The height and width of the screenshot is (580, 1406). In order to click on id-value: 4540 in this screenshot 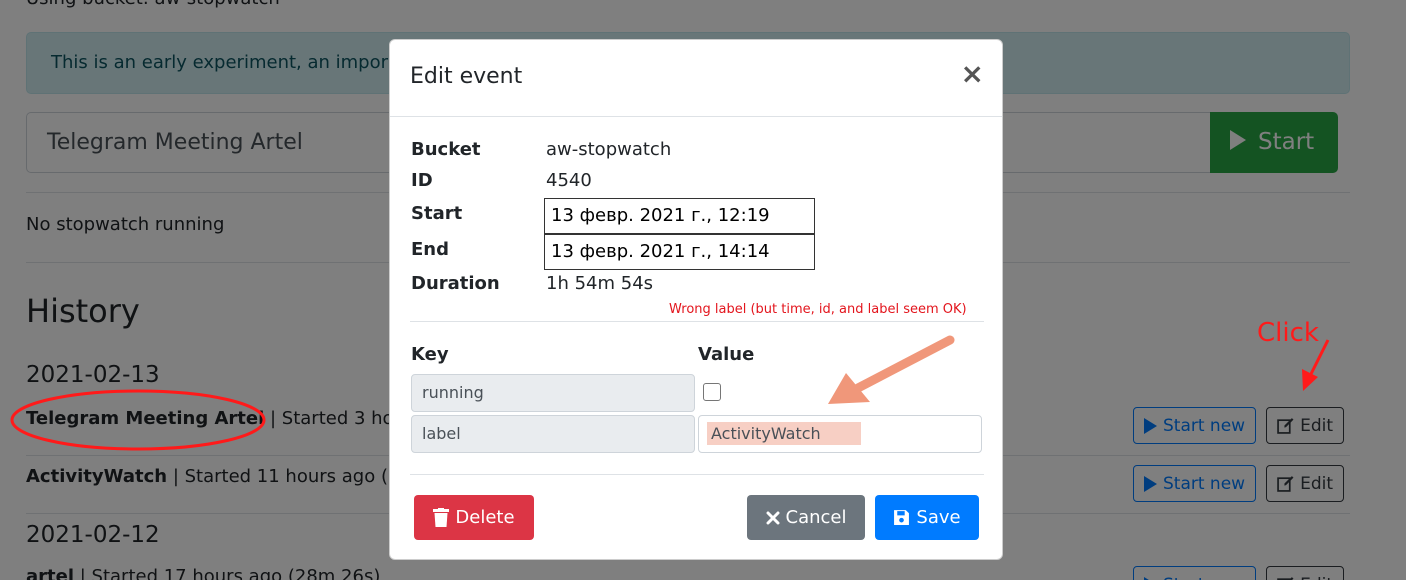, I will do `click(569, 180)`.